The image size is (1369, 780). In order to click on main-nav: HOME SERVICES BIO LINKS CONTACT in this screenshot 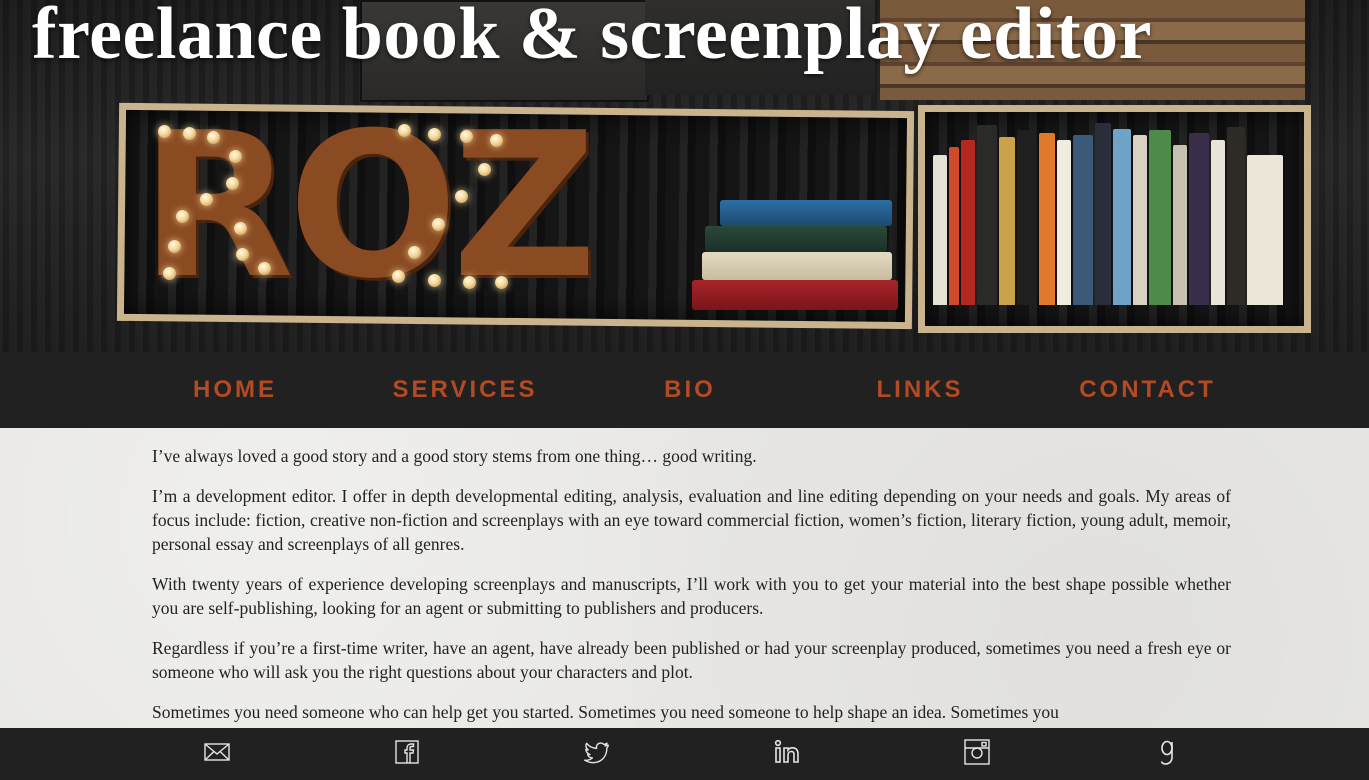, I will do `click(684, 390)`.